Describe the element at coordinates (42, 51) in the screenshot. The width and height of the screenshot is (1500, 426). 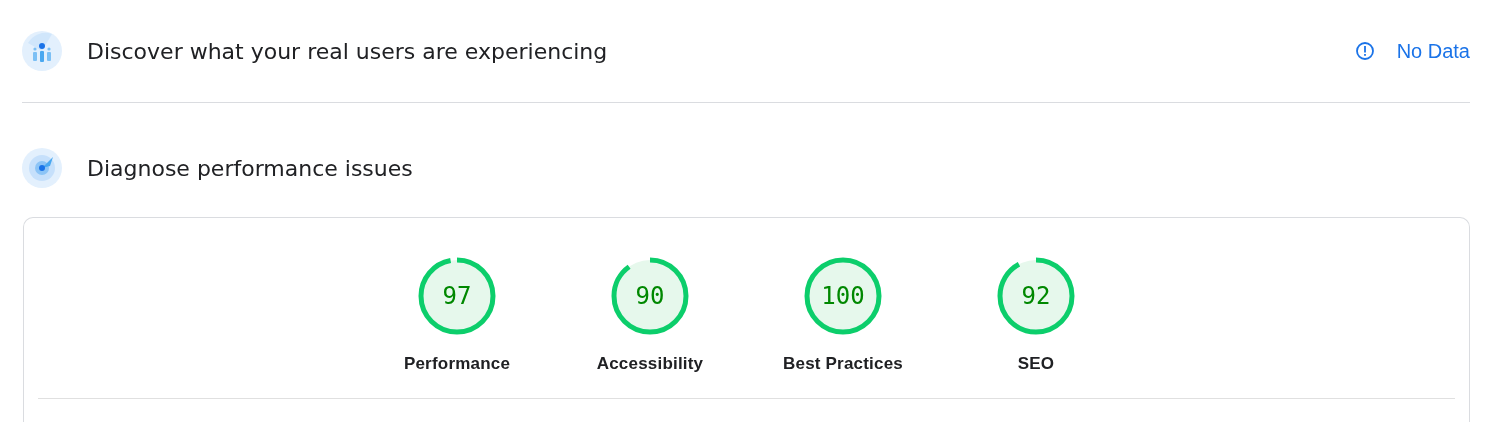
I see `users-chart-icon` at that location.